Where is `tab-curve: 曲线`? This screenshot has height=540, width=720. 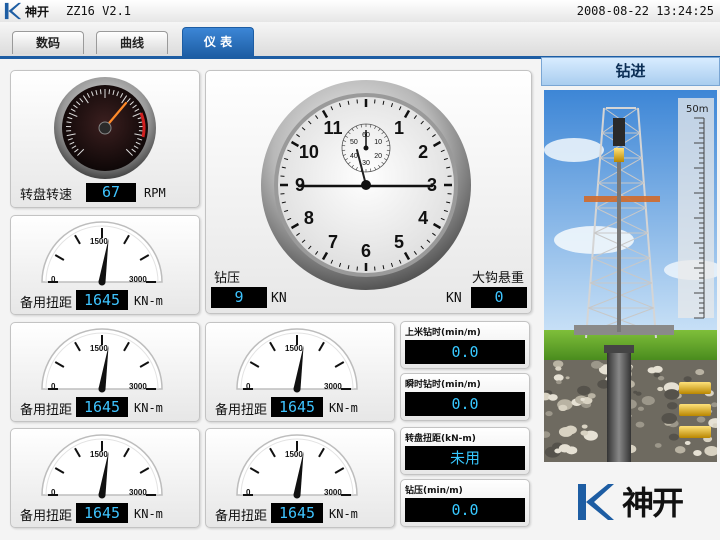 tab-curve: 曲线 is located at coordinates (132, 42).